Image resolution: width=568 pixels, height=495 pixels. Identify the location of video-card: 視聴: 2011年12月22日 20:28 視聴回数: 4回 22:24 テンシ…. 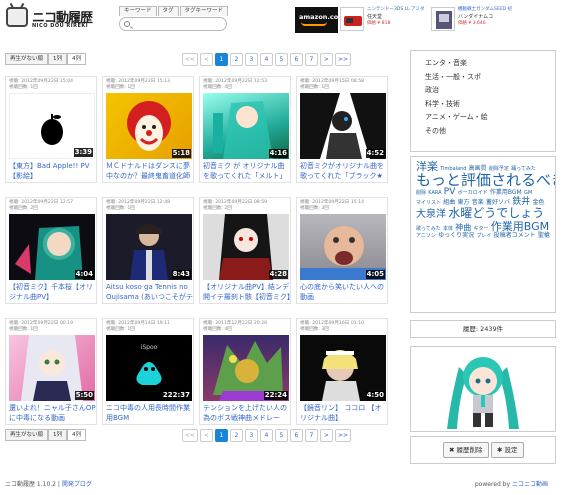
(245, 371).